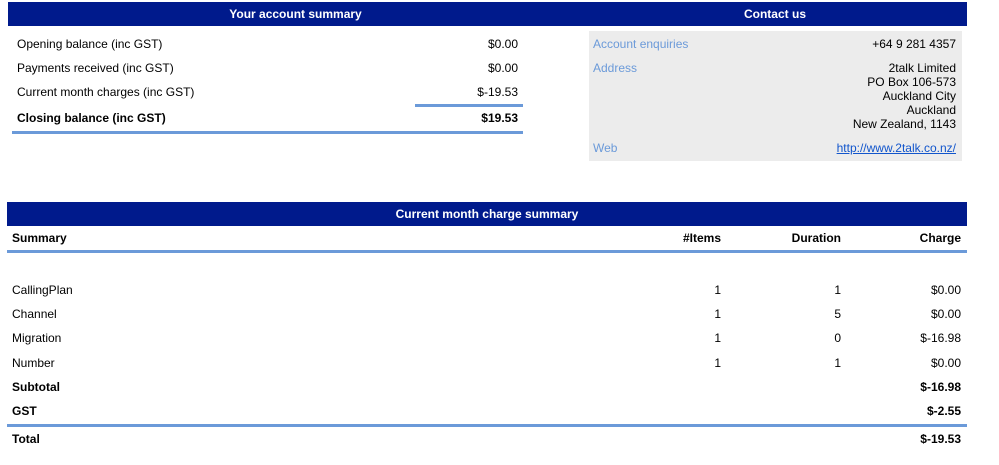 Image resolution: width=999 pixels, height=465 pixels. What do you see at coordinates (931, 110) in the screenshot?
I see `address-line-region: Auckland` at bounding box center [931, 110].